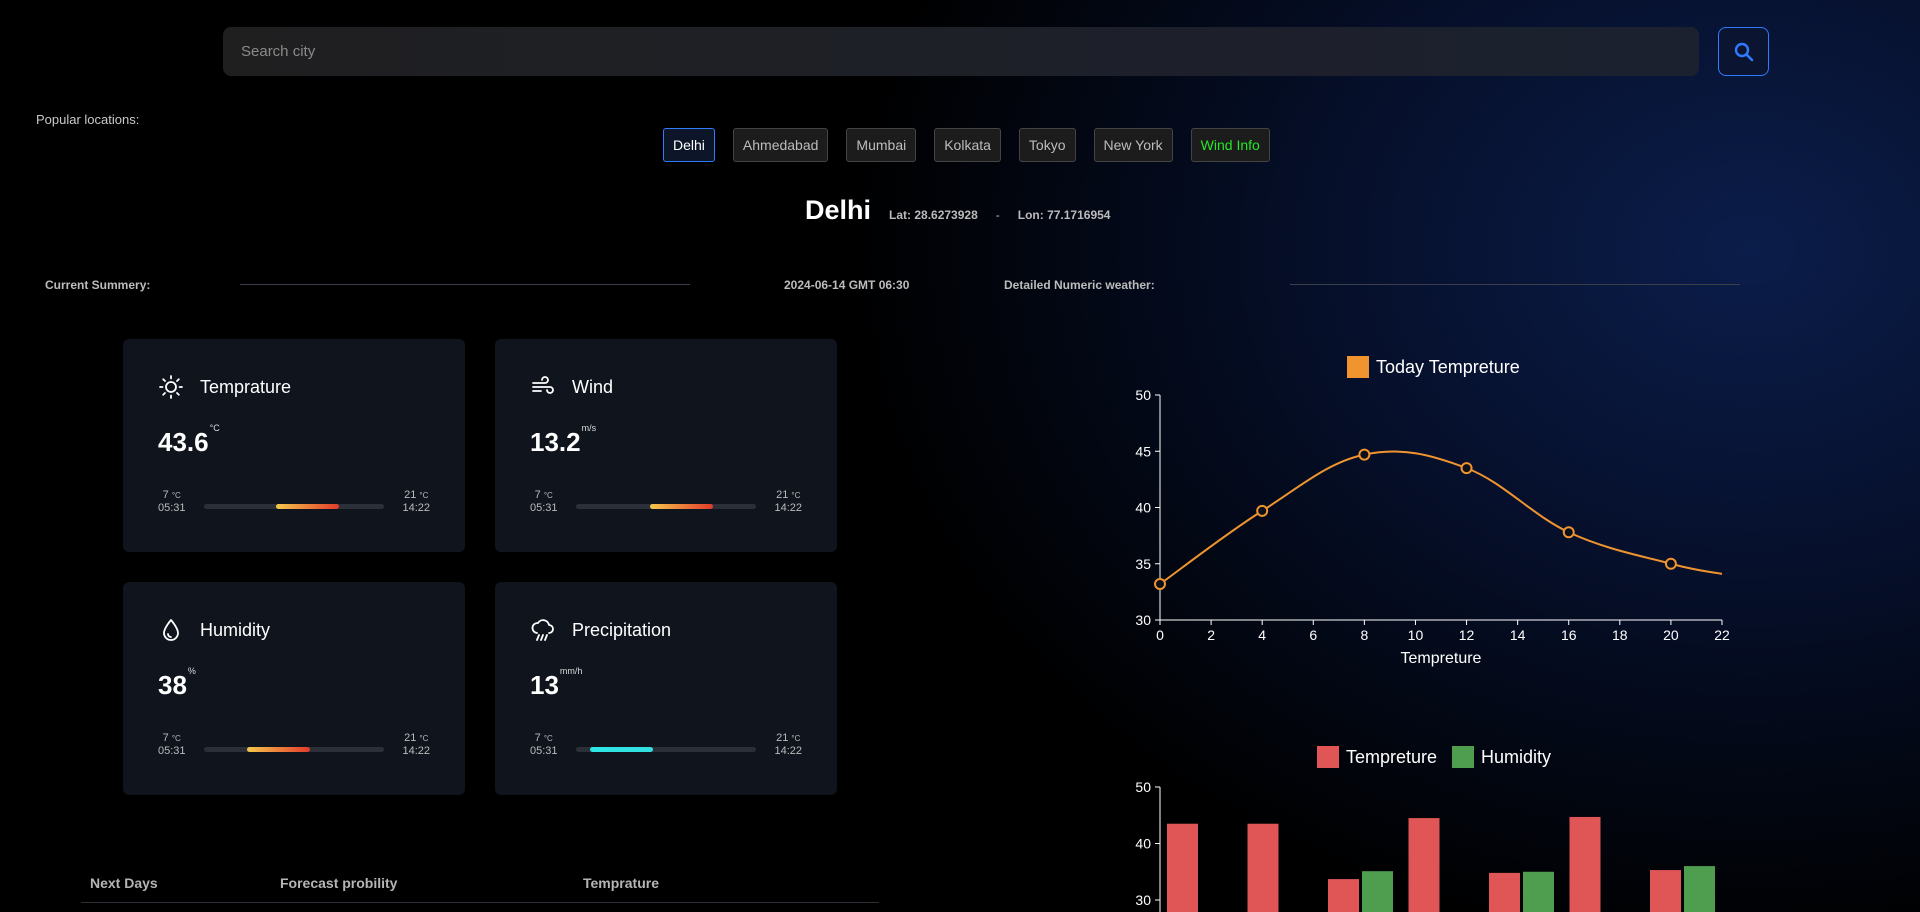  What do you see at coordinates (1441, 658) in the screenshot?
I see `x-axis-label: Tempreture` at bounding box center [1441, 658].